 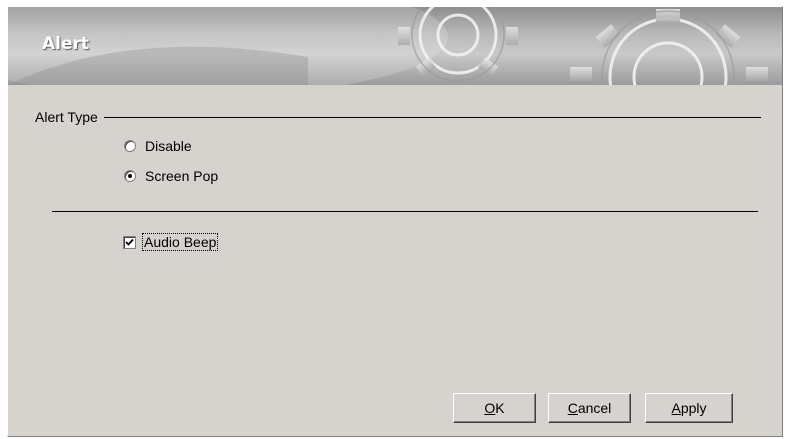 I want to click on ok-mnemonic: O, so click(x=490, y=408).